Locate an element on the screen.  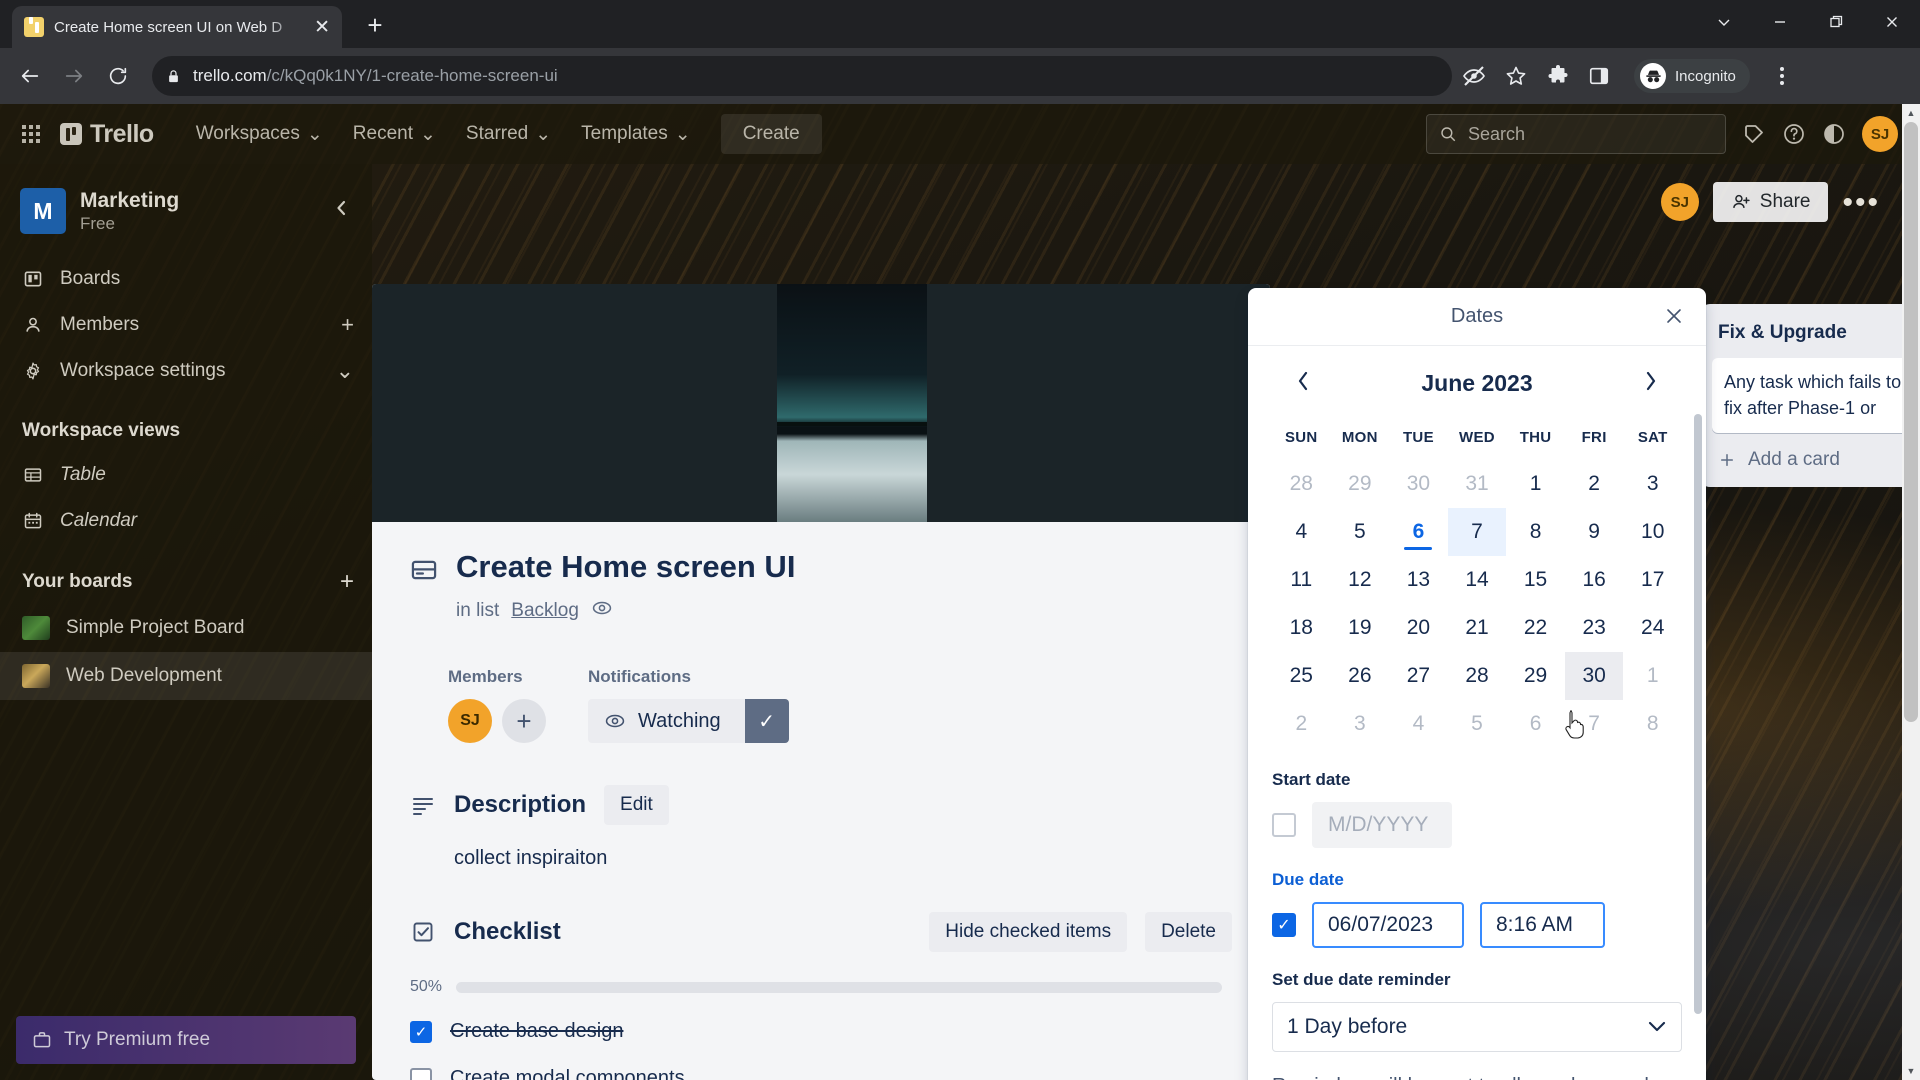
calendar-day-5: 5 is located at coordinates (1477, 724).